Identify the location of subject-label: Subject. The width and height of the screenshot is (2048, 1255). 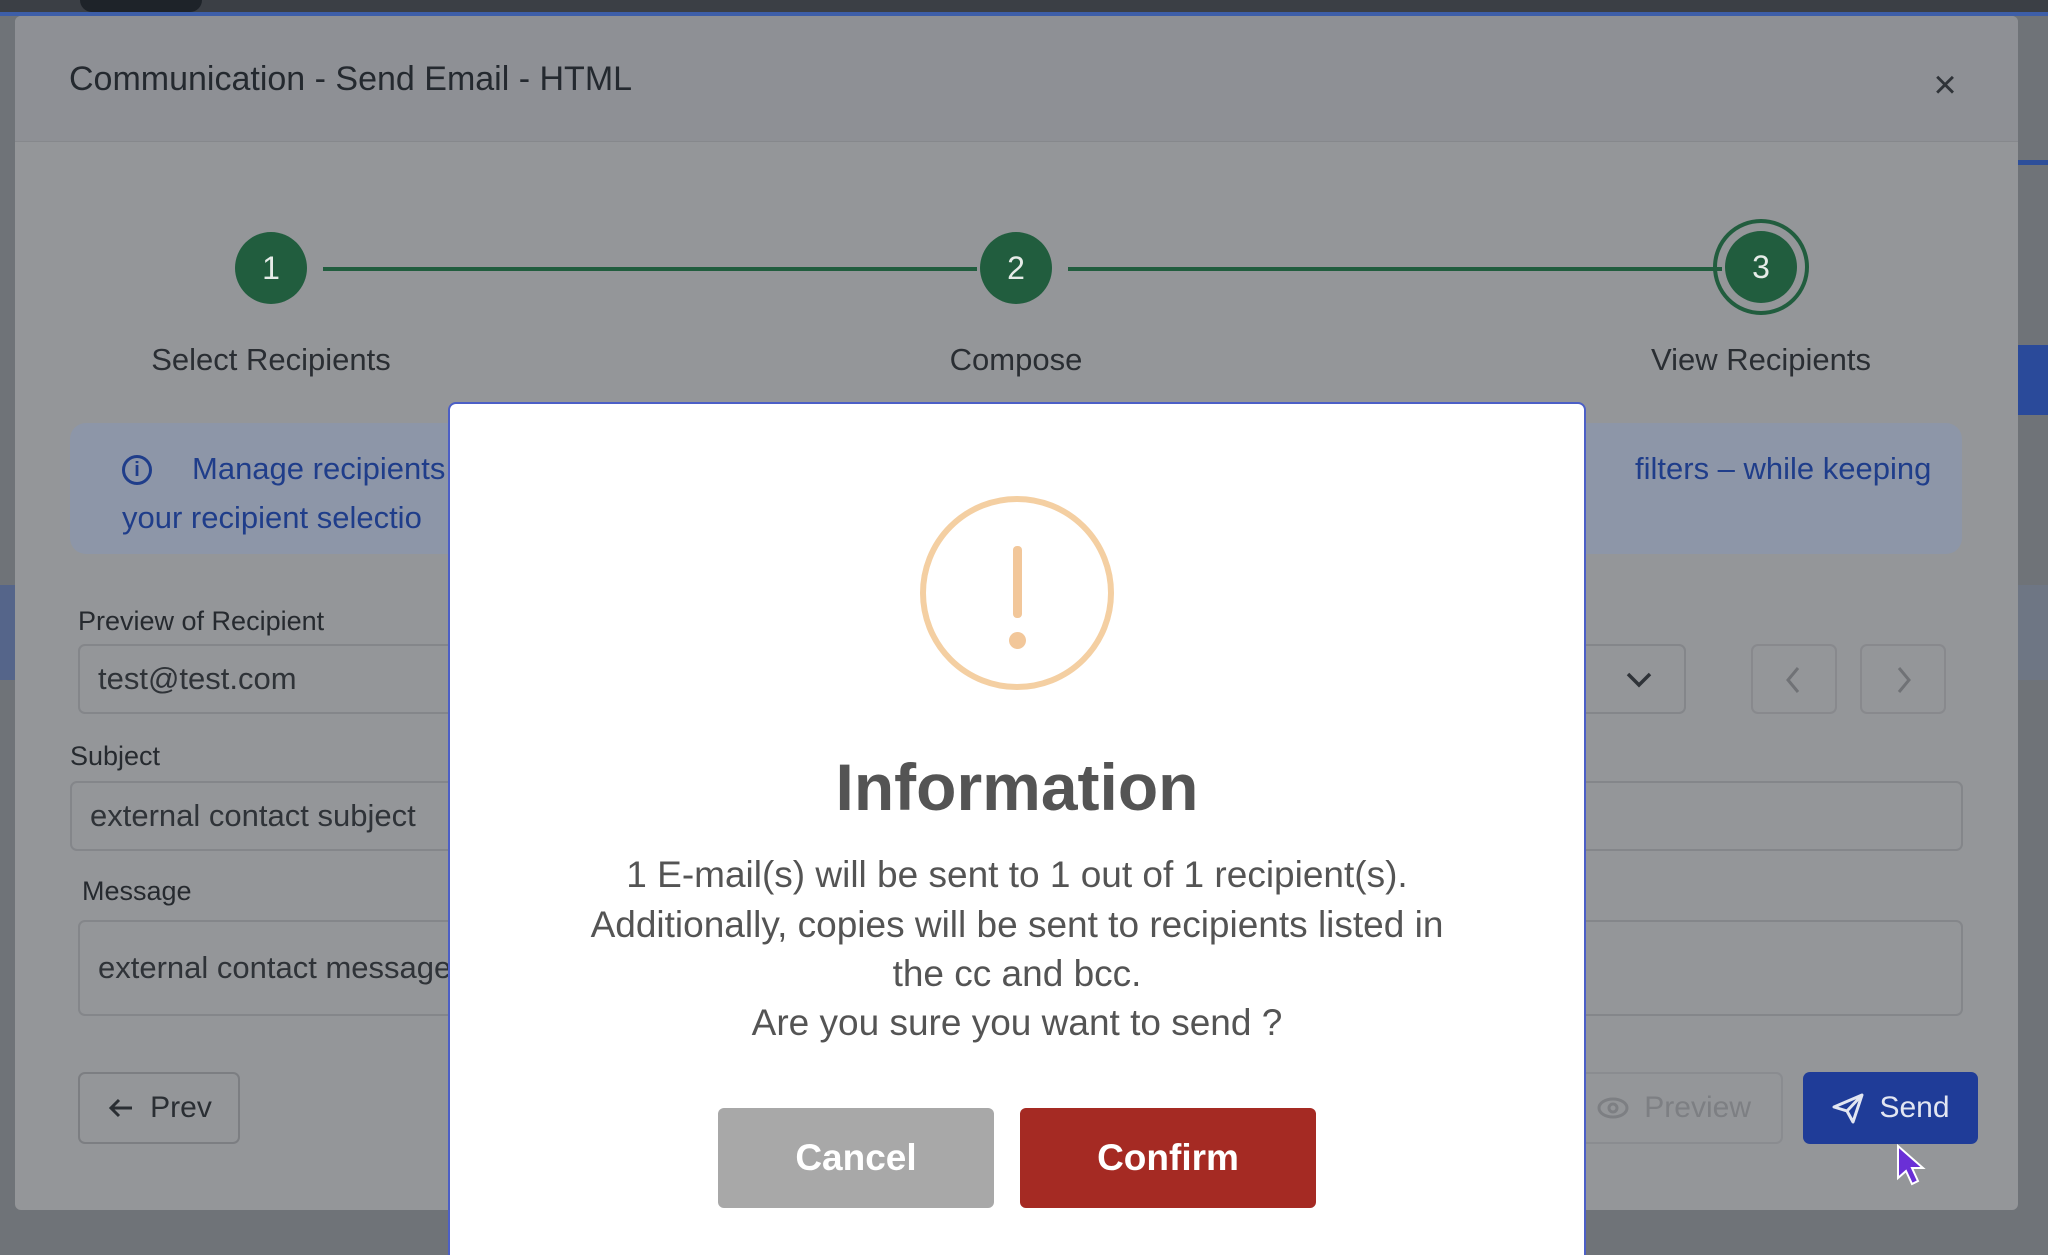
(115, 756).